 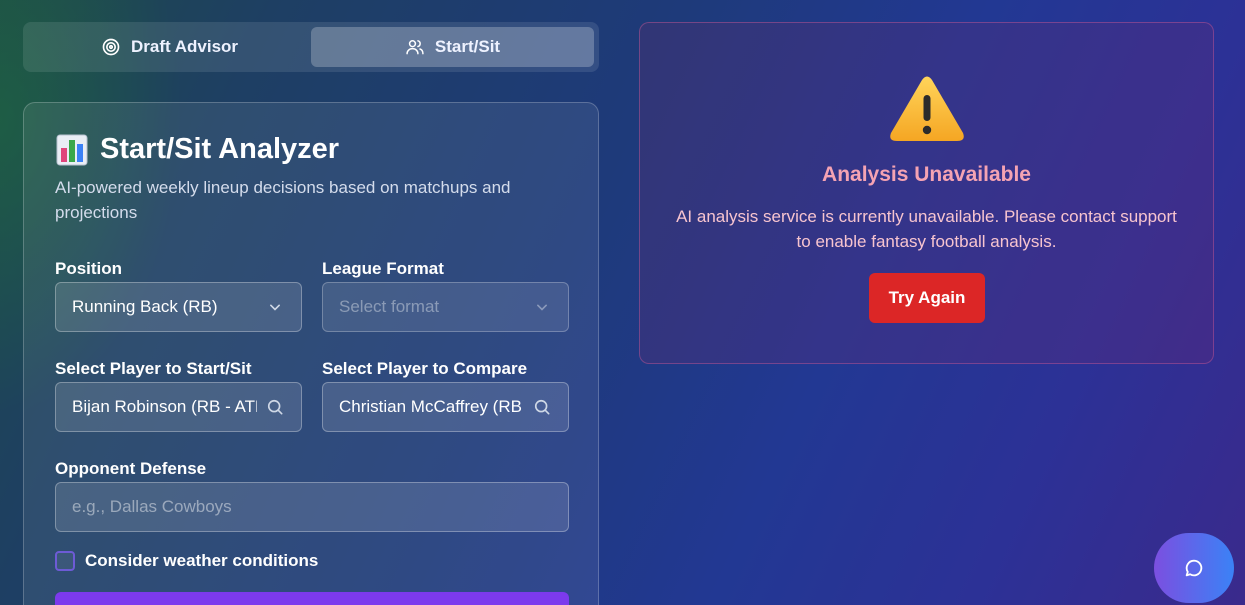 I want to click on player-start-label: Select Player to Start/Sit, so click(x=153, y=368).